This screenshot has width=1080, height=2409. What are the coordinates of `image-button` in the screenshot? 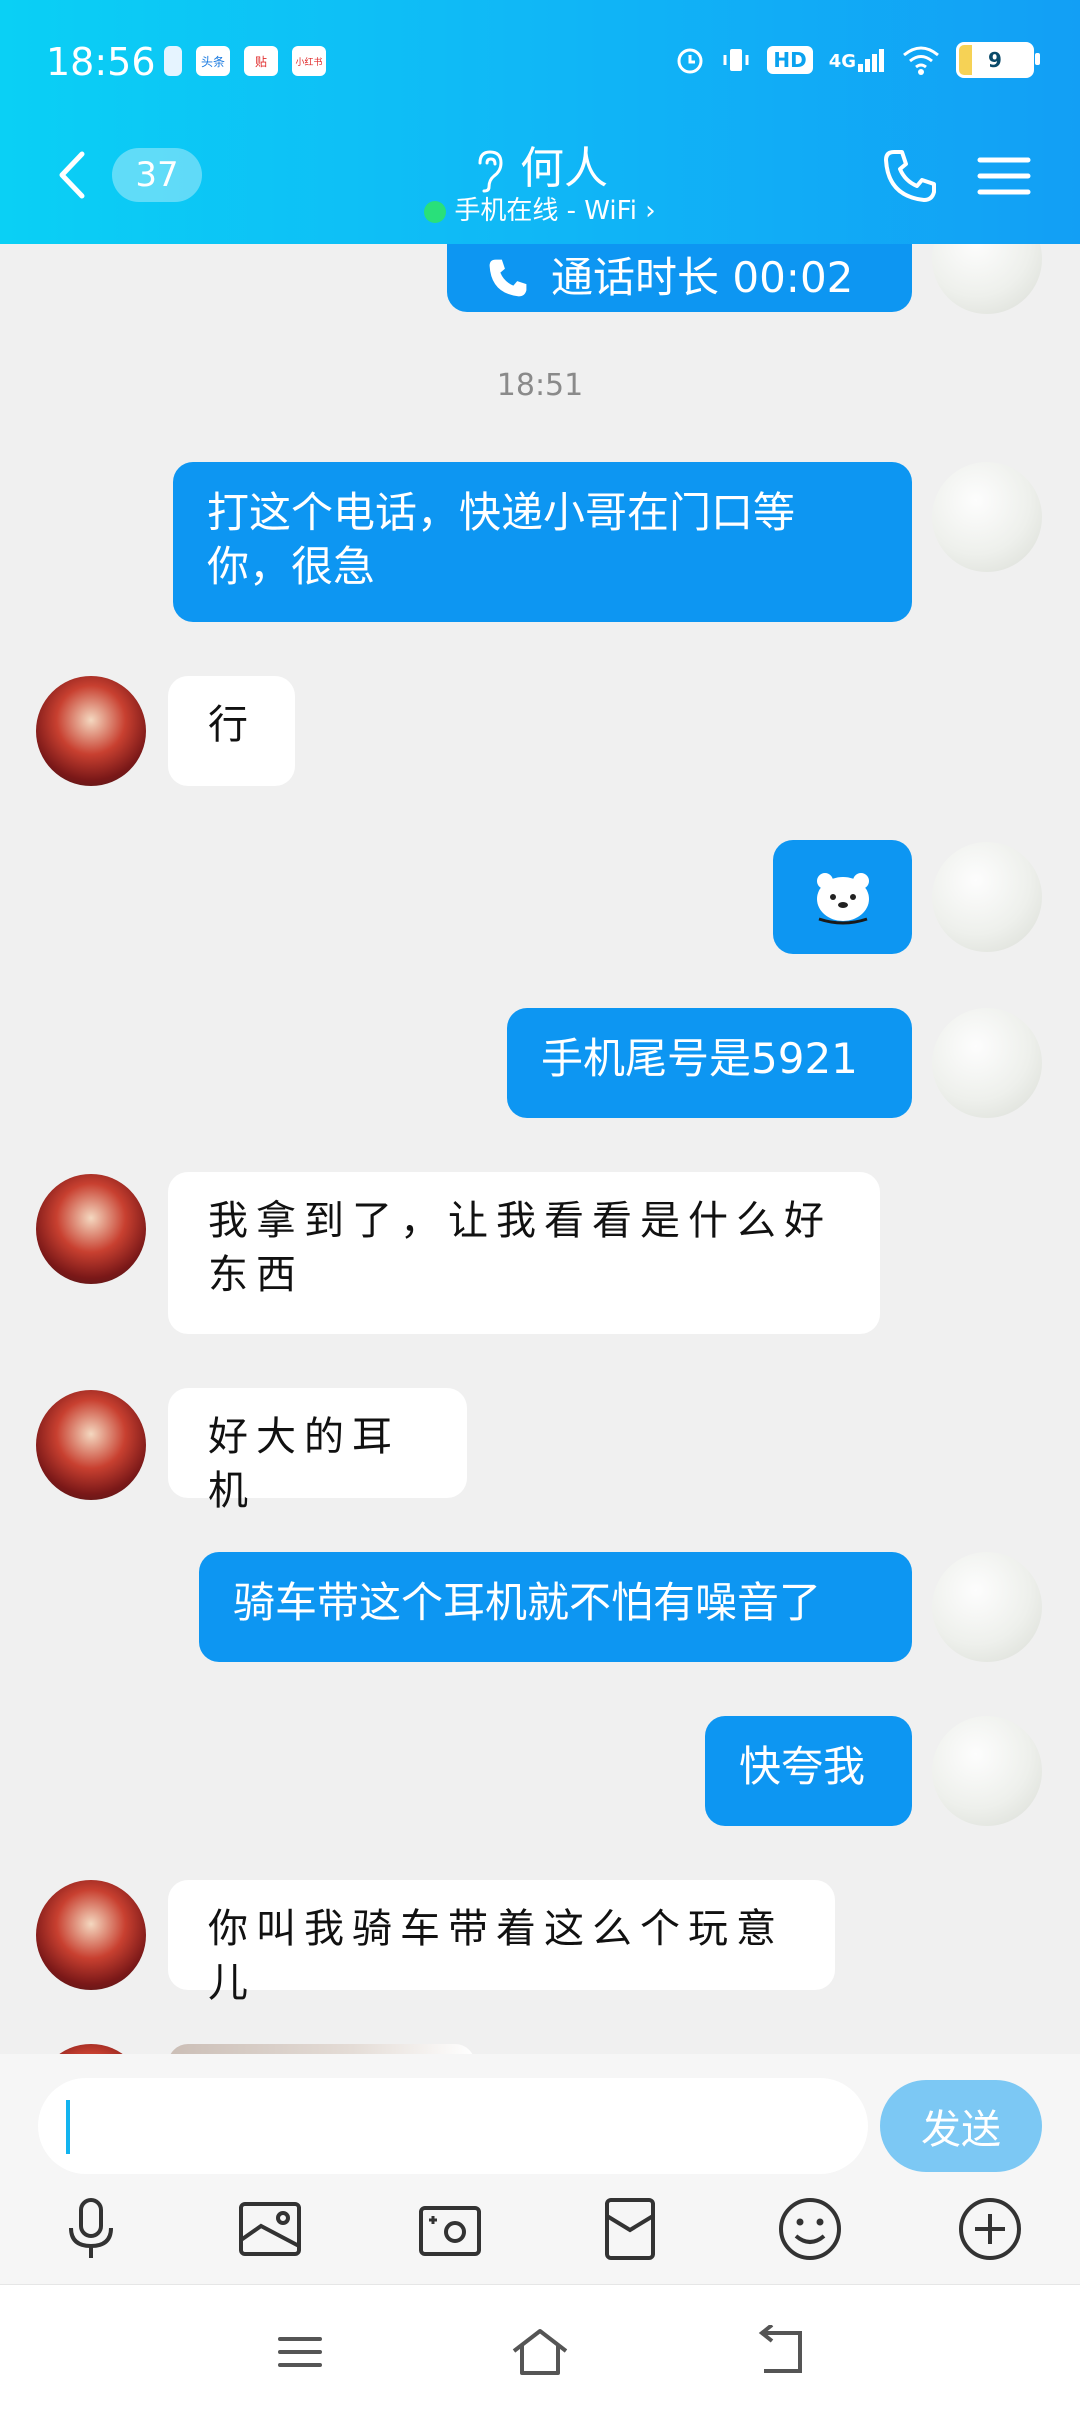 It's located at (270, 2229).